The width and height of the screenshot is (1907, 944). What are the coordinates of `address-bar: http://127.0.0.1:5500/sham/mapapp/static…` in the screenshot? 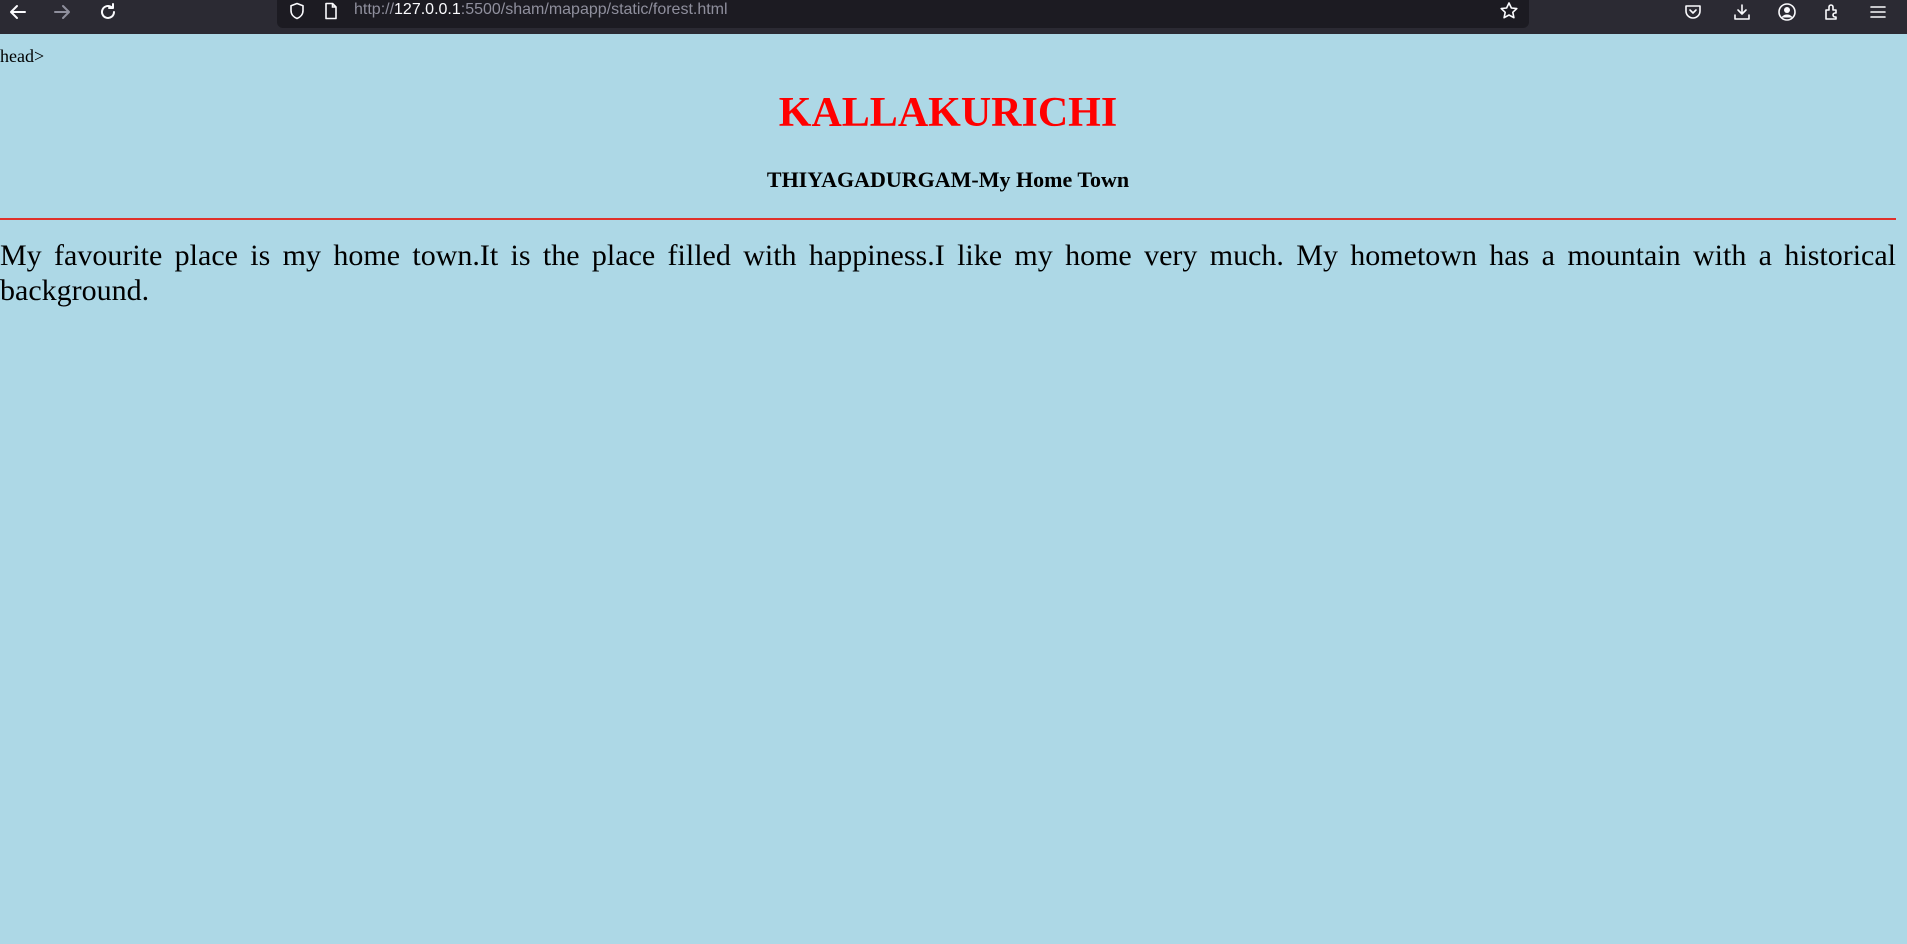 It's located at (903, 14).